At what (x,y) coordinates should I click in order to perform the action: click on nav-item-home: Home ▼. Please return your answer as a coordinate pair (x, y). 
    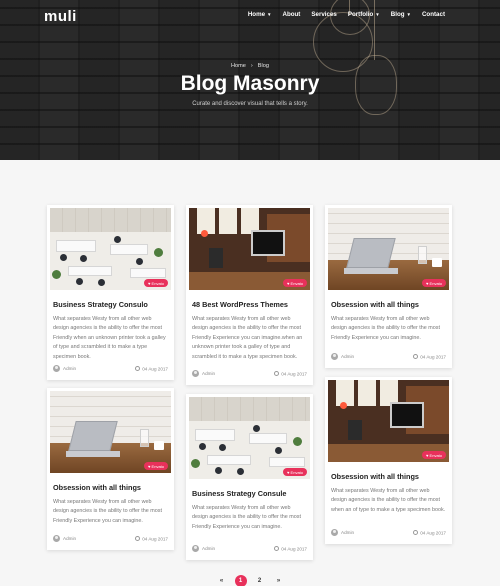
    Looking at the image, I should click on (260, 14).